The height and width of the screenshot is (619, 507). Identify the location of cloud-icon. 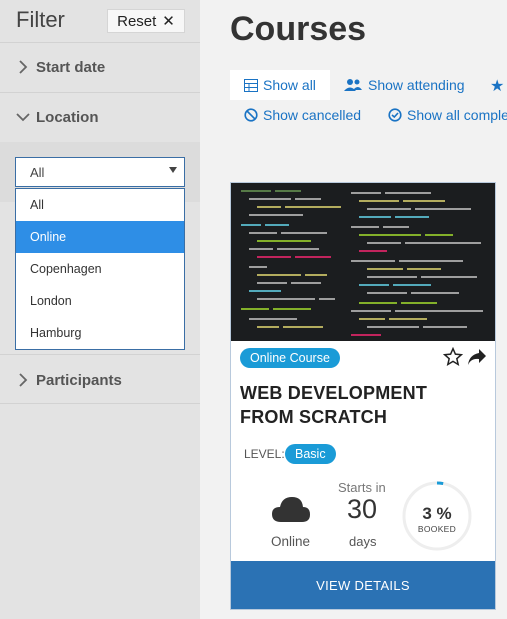
(291, 509).